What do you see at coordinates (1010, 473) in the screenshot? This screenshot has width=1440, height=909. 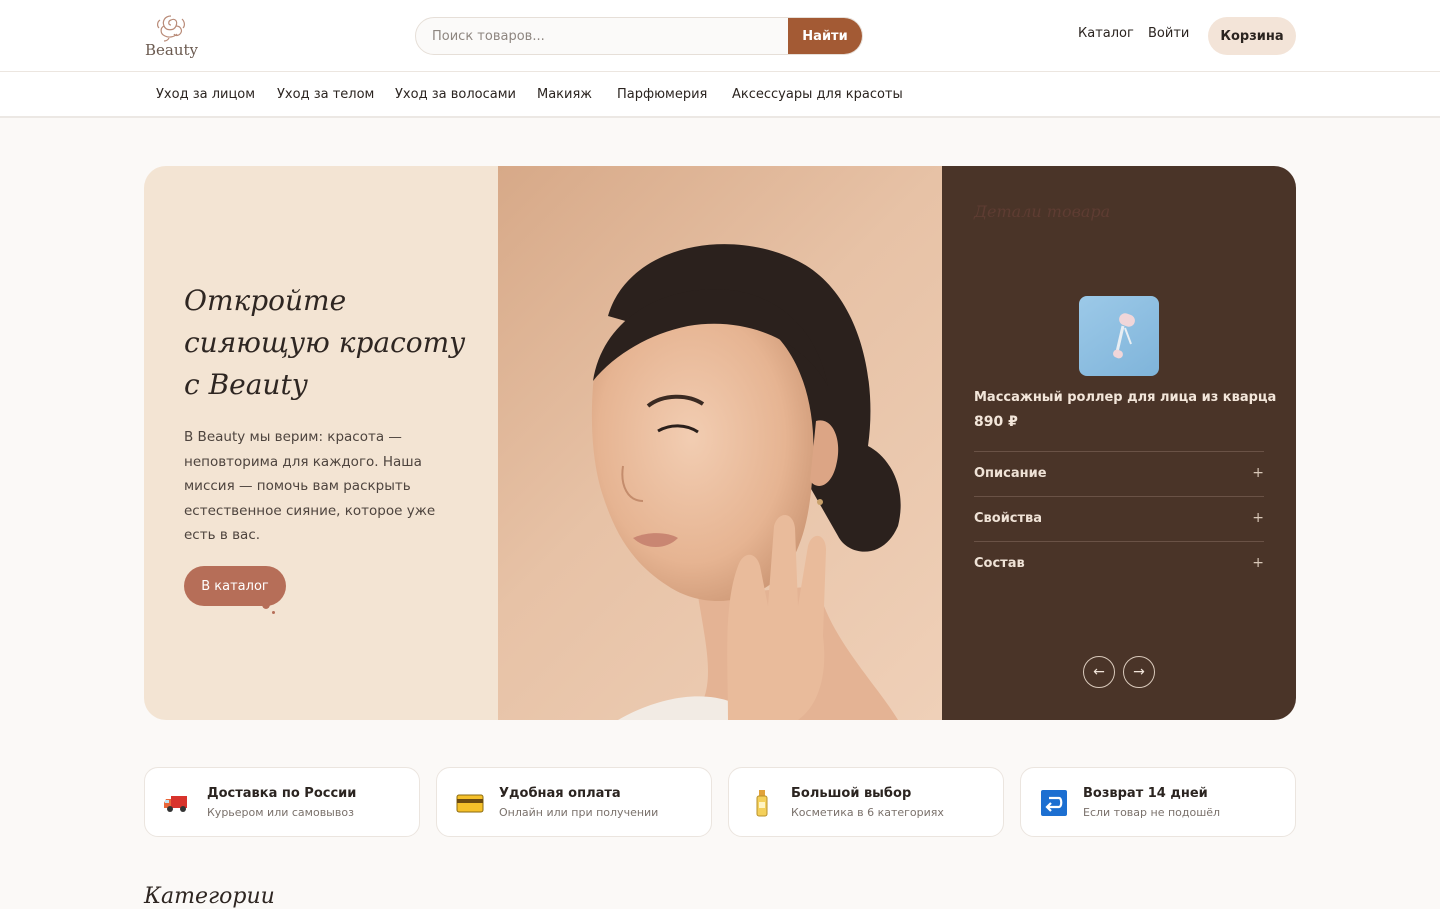 I see `accordion-label: Описание` at bounding box center [1010, 473].